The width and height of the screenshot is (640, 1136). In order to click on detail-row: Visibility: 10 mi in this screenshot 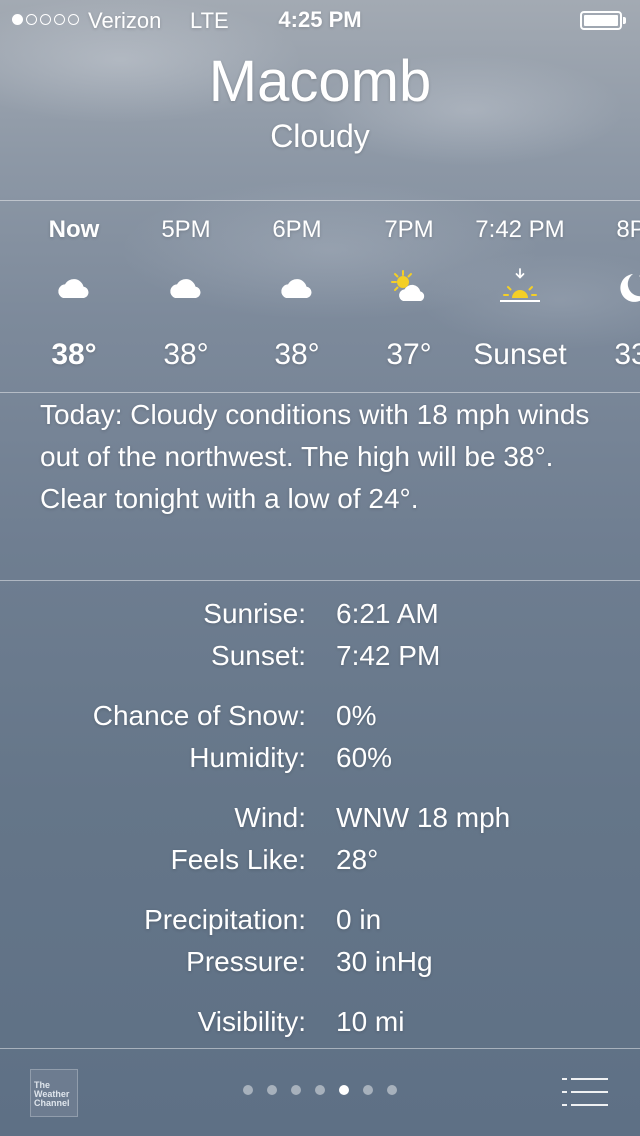, I will do `click(320, 1026)`.